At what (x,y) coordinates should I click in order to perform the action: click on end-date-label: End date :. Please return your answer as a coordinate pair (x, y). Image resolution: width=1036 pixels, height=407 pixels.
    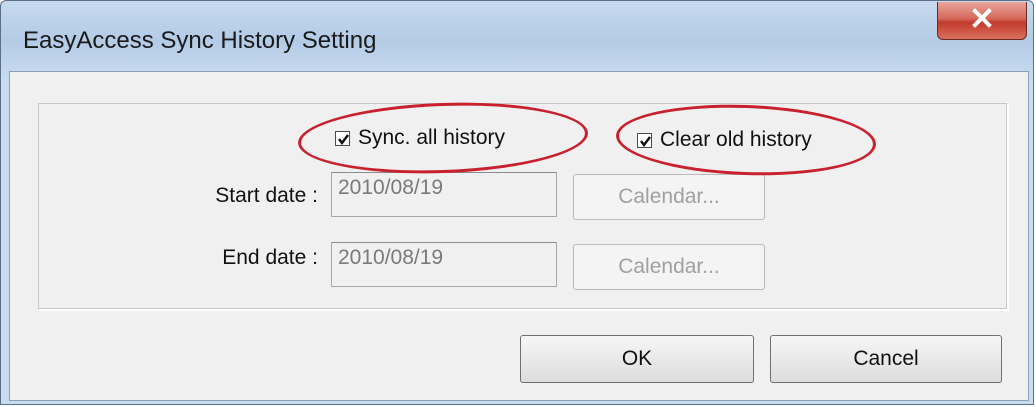
    Looking at the image, I should click on (270, 257).